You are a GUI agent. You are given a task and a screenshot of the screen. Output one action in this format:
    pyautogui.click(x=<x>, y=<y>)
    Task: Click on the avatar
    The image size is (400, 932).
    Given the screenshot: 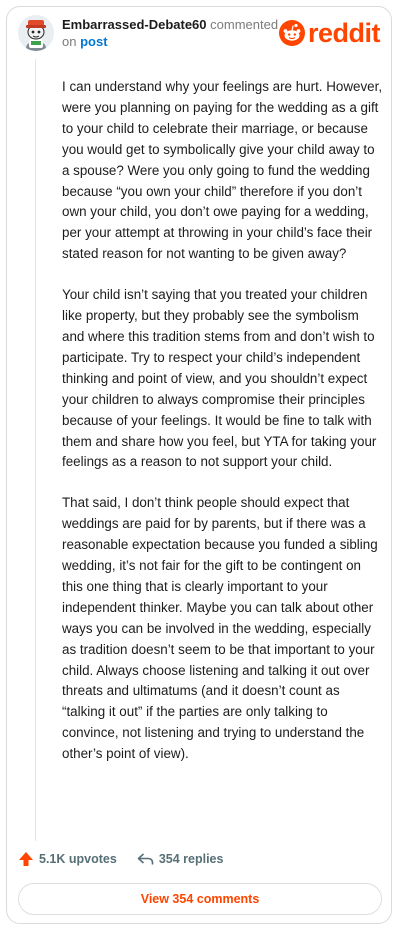 What is the action you would take?
    pyautogui.click(x=36, y=33)
    